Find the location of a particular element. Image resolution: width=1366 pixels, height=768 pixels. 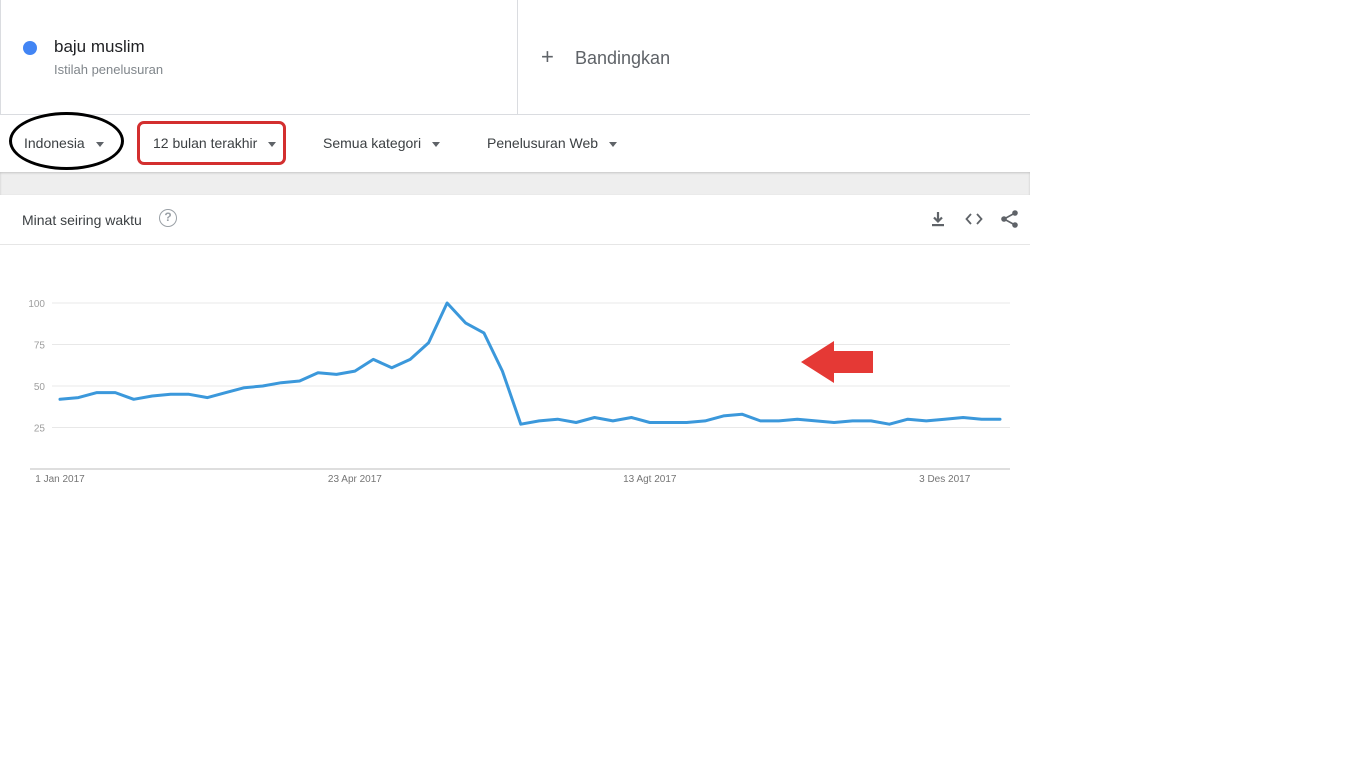

region-label: Indonesia is located at coordinates (54, 143).